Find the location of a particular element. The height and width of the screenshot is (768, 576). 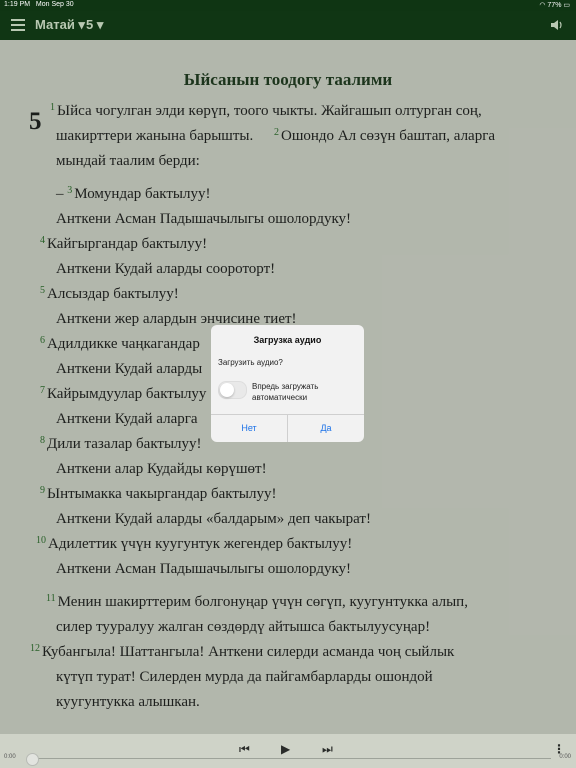

toggle-knob is located at coordinates (227, 390).